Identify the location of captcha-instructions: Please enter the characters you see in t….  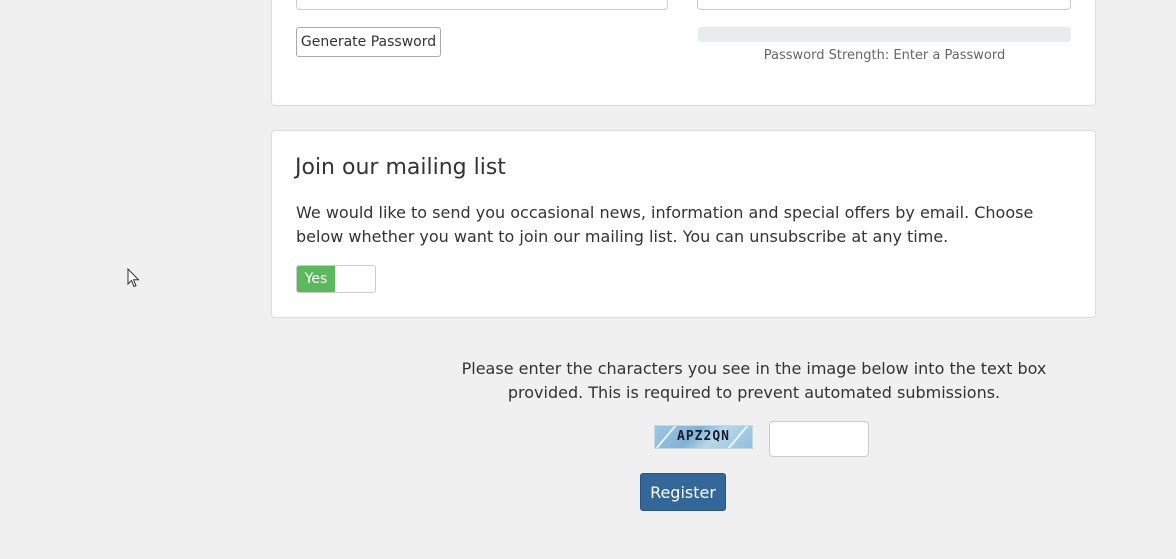
(754, 380).